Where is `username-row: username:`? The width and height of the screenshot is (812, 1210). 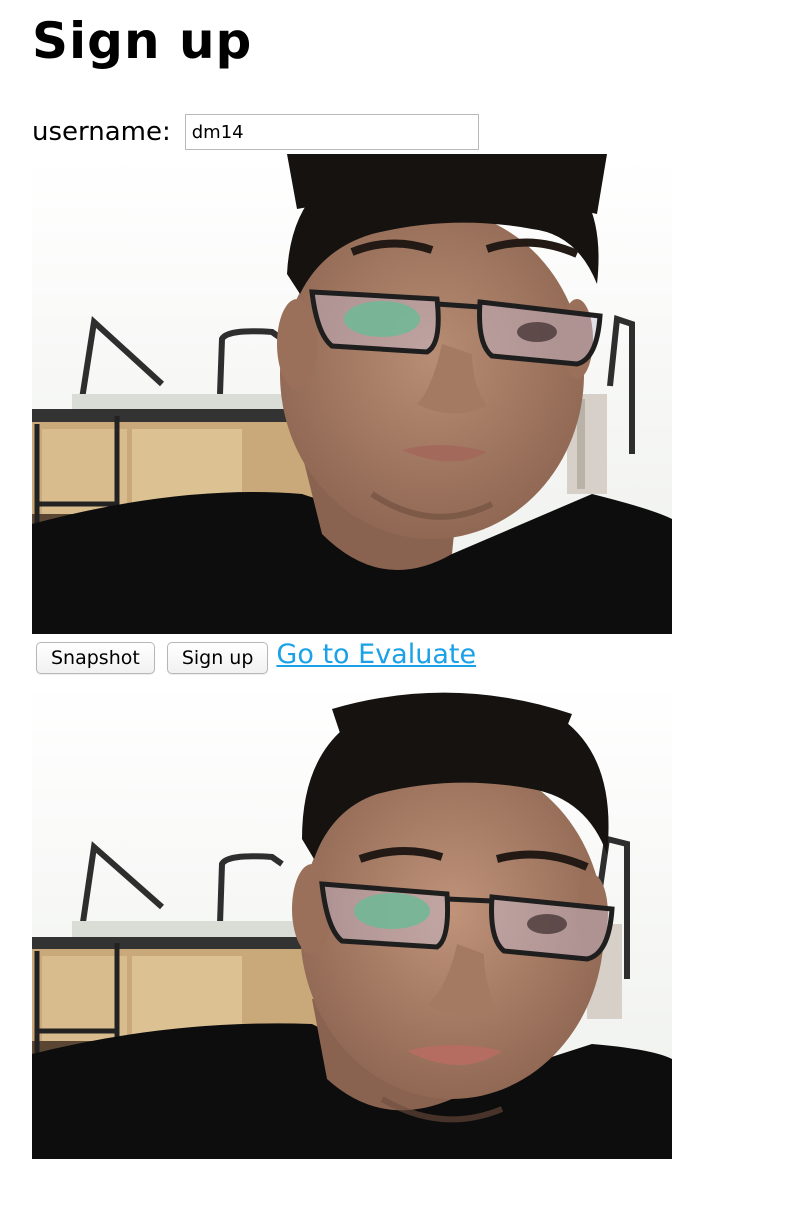
username-row: username: is located at coordinates (255, 132).